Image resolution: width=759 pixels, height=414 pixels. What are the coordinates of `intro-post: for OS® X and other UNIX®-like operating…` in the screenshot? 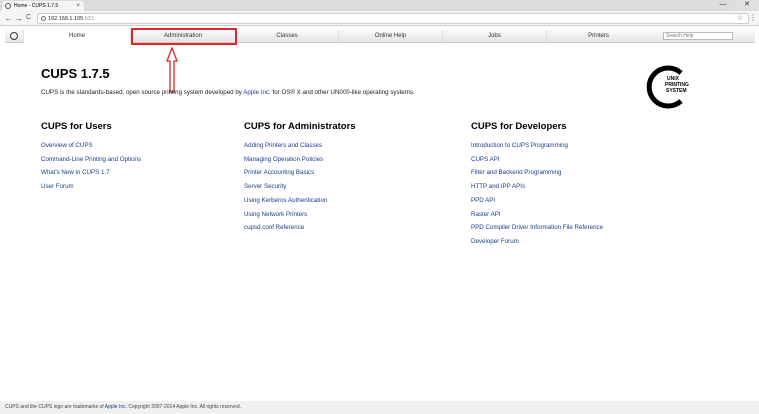 It's located at (342, 92).